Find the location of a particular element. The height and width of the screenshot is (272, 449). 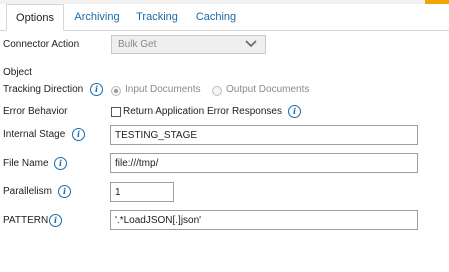

tab-archiving: Archiving is located at coordinates (97, 17).